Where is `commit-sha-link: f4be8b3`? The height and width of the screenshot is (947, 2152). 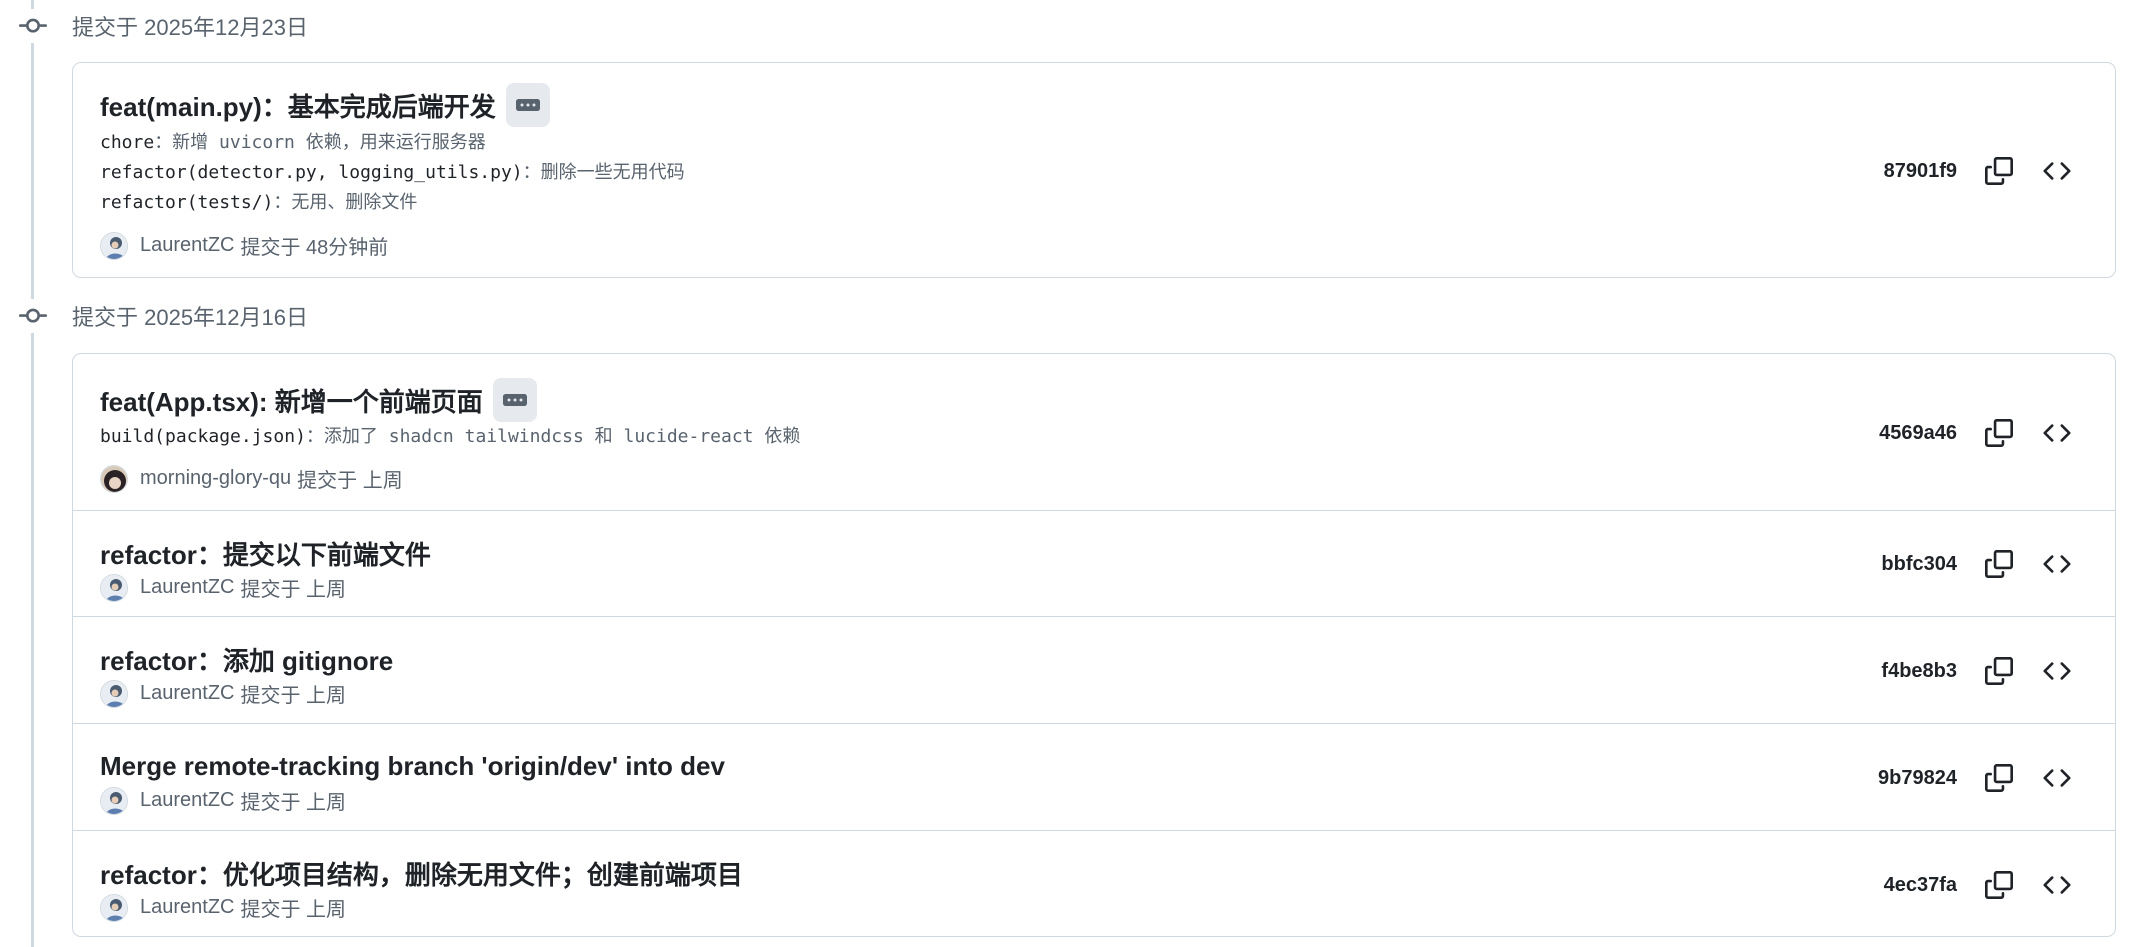
commit-sha-link: f4be8b3 is located at coordinates (1897, 671).